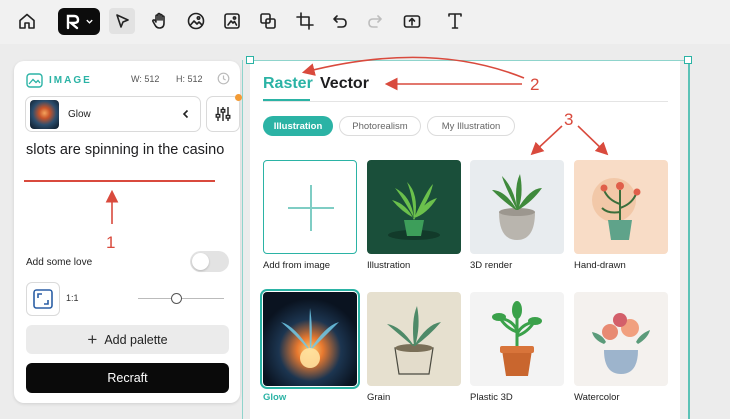  Describe the element at coordinates (310, 339) in the screenshot. I see `glow-plant-image` at that location.